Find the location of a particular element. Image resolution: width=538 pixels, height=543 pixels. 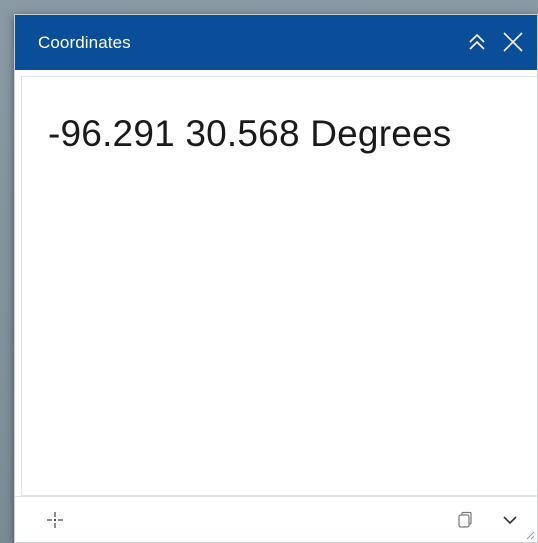

close-button is located at coordinates (513, 42).